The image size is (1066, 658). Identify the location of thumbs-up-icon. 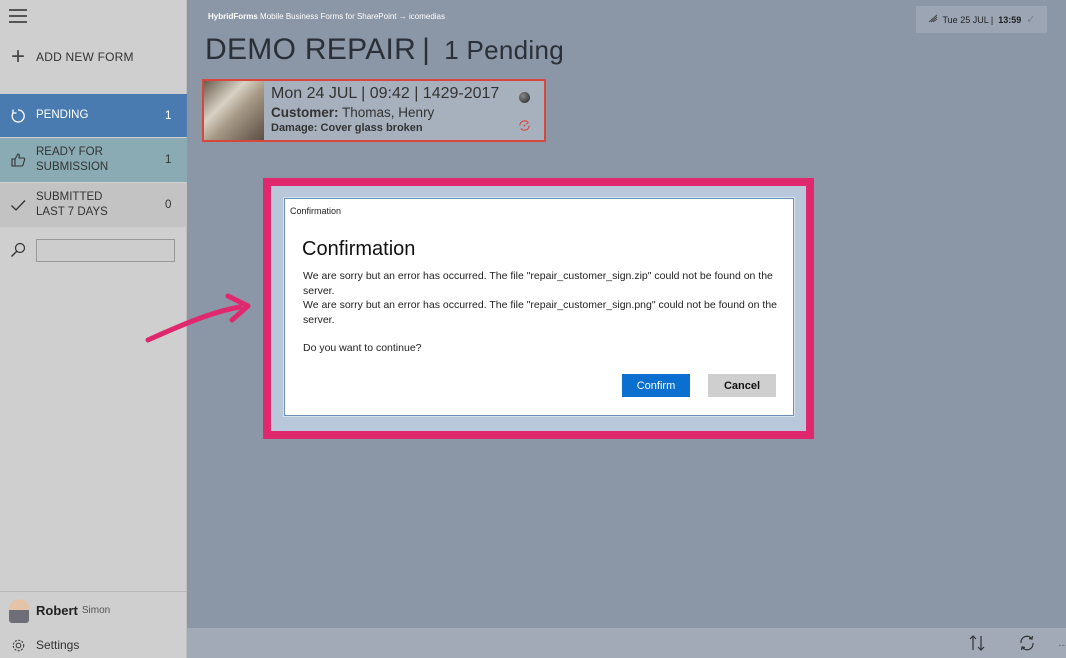
(18, 160).